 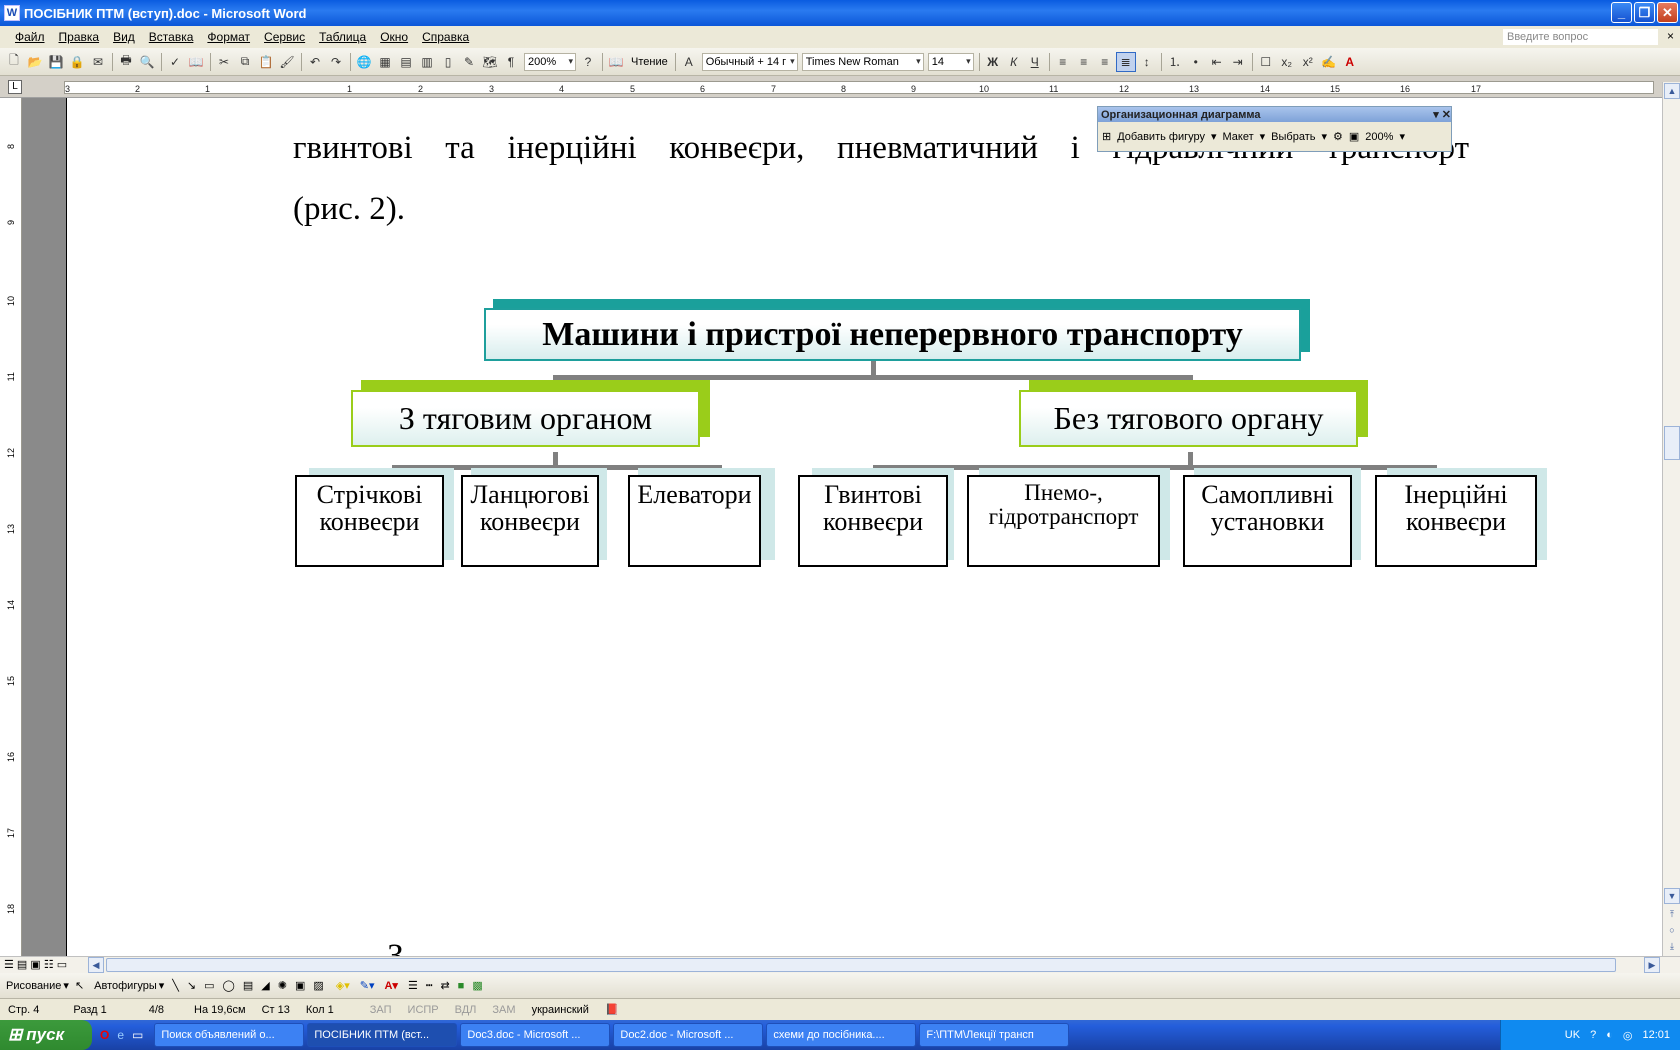 What do you see at coordinates (873, 521) in the screenshot?
I see `orgchart-leaf-box: Гвинтові конвеєри` at bounding box center [873, 521].